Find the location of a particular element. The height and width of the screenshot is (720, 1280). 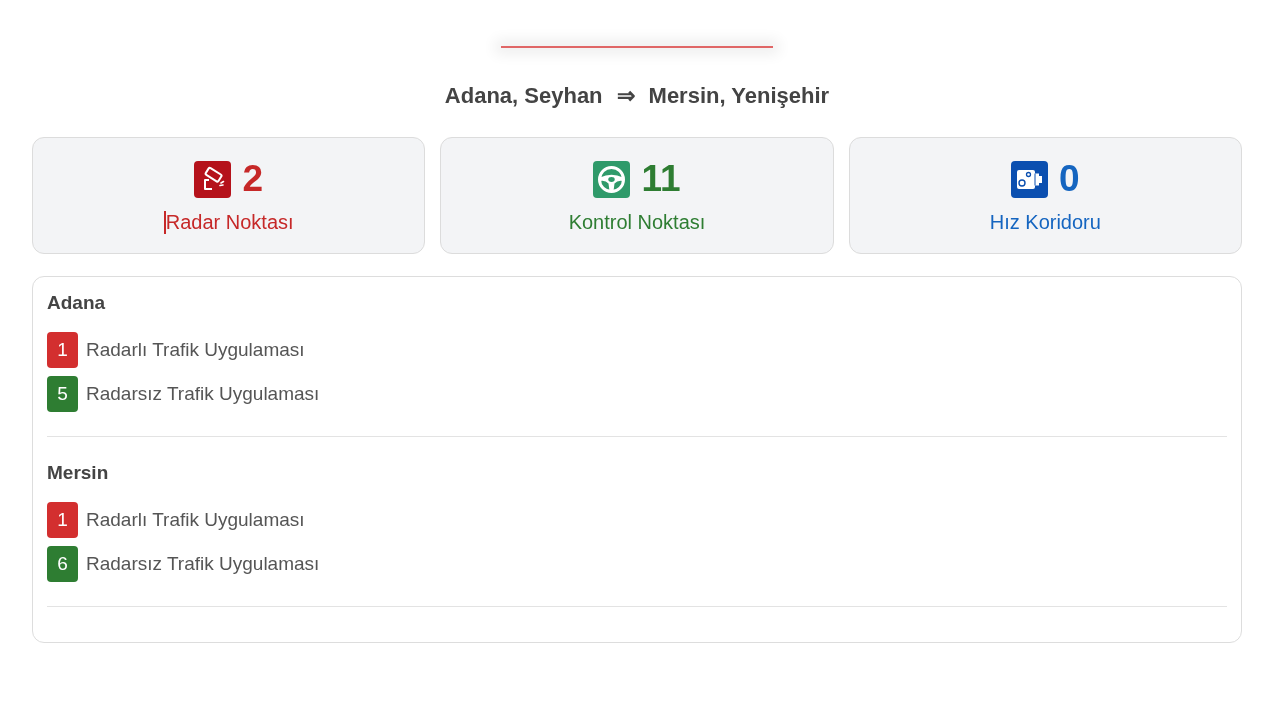

stat-label: Hız Koridoru is located at coordinates (1045, 222).